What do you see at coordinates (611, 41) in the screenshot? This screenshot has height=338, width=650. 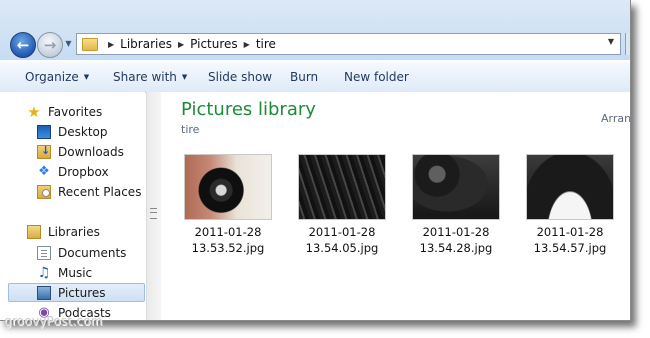 I see `address-history-dropdown-icon: ▼` at bounding box center [611, 41].